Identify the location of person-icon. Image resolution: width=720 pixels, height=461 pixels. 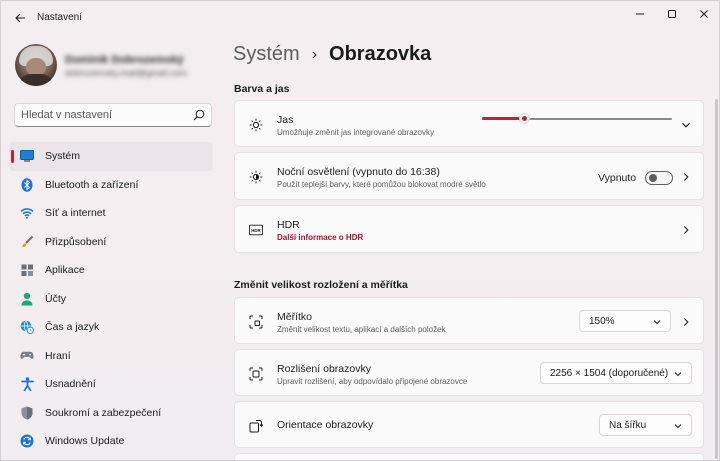
(27, 299).